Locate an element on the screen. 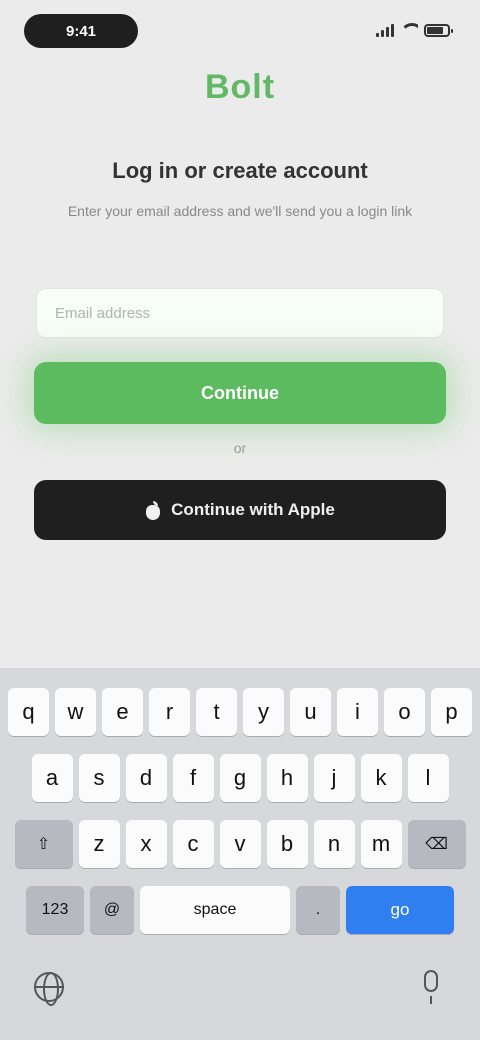 This screenshot has height=1040, width=480. continue-with-apple-button: Continue with Apple is located at coordinates (240, 510).